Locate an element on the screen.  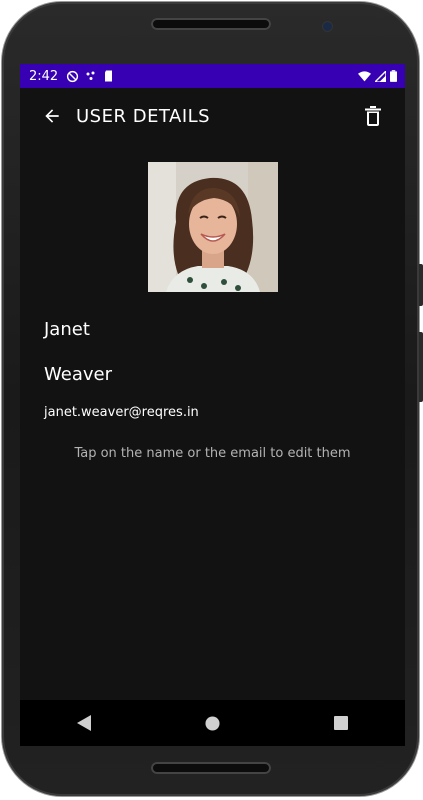
status-time: 2:42 is located at coordinates (44, 76).